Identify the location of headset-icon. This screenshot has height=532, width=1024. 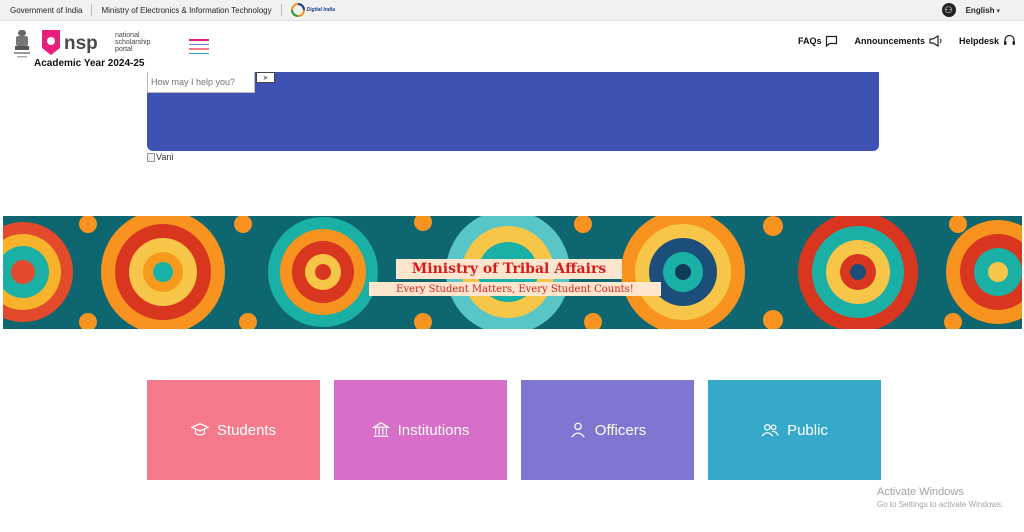
(1009, 39).